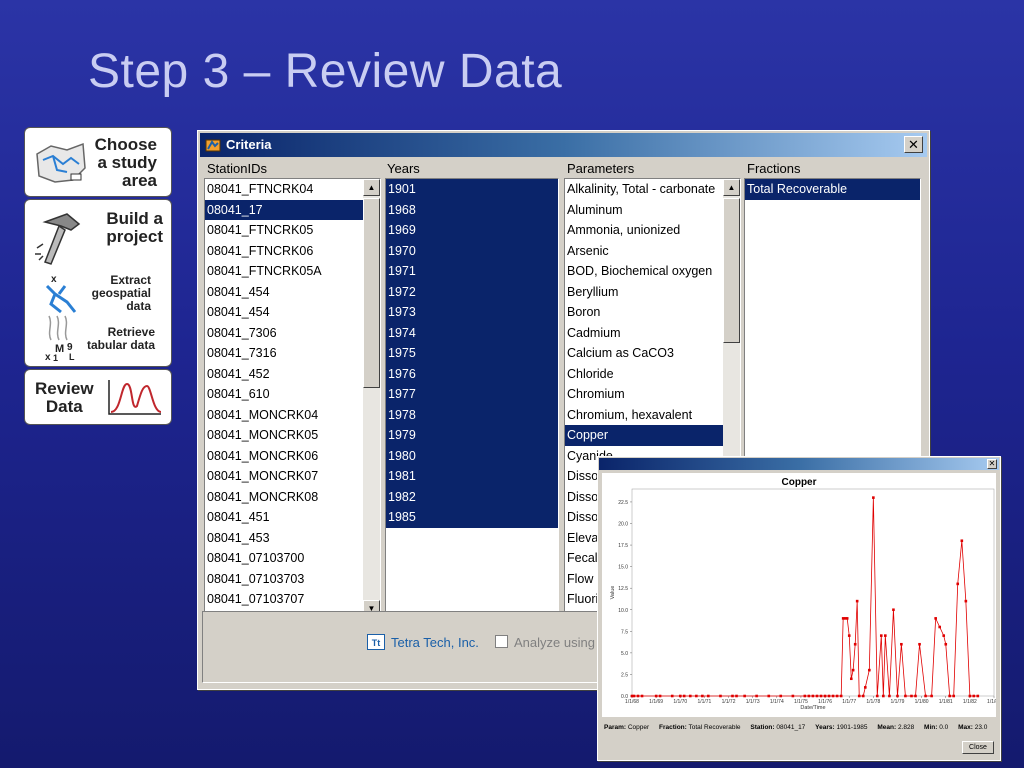 Image resolution: width=1024 pixels, height=768 pixels. Describe the element at coordinates (644, 353) in the screenshot. I see `parameter-list-item: Calcium as CaCO3` at that location.